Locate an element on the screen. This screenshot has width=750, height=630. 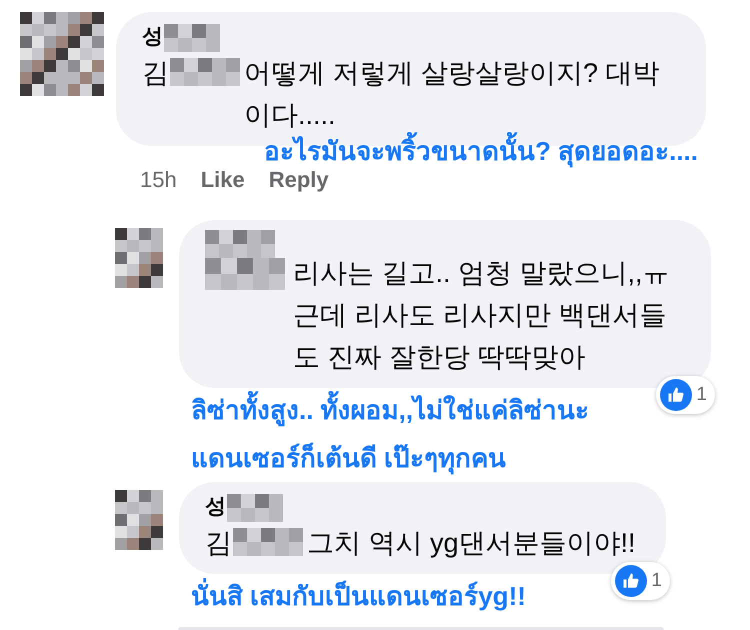
timestamp: 15h is located at coordinates (158, 180).